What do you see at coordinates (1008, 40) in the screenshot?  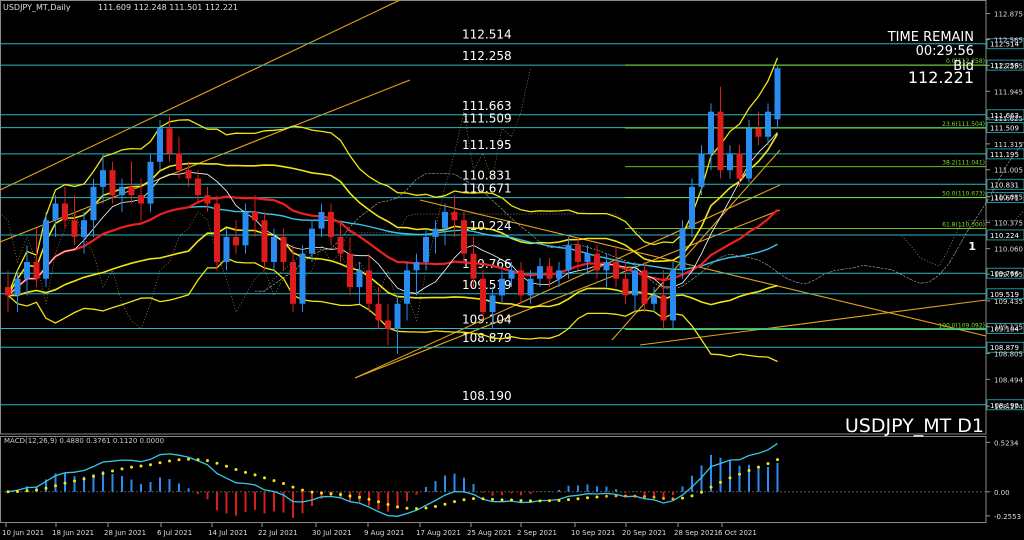 I see `y-tick-label: 112.565` at bounding box center [1008, 40].